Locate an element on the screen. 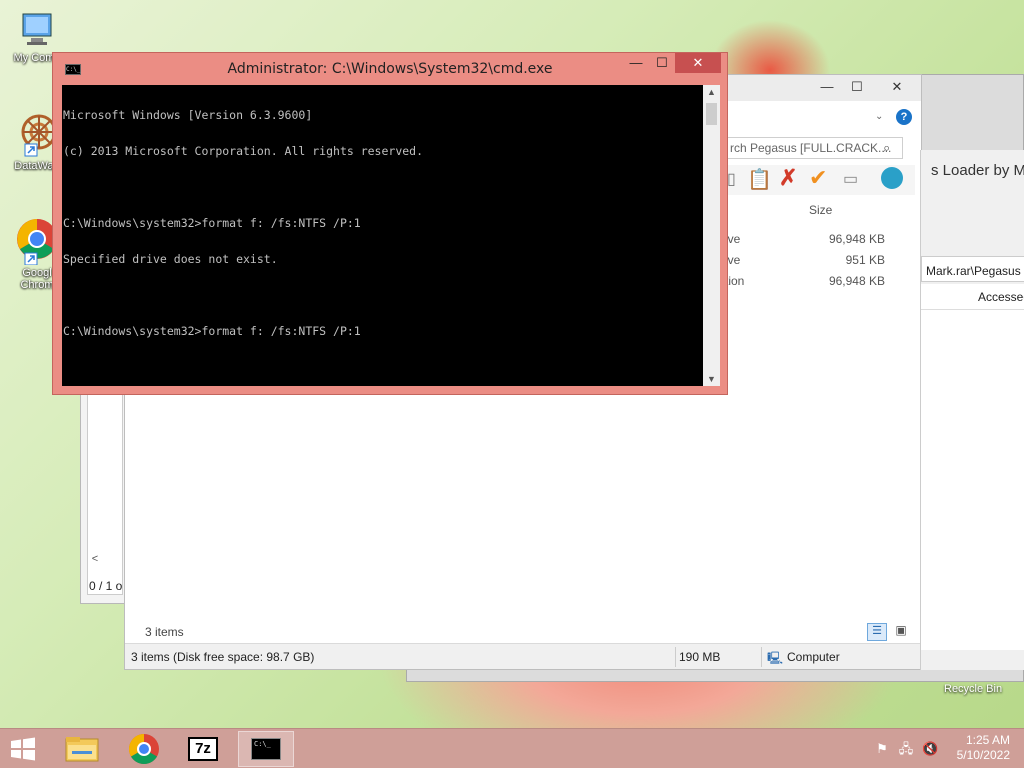 The height and width of the screenshot is (768, 1024). large-icons-view-button: ▣ is located at coordinates (901, 632).